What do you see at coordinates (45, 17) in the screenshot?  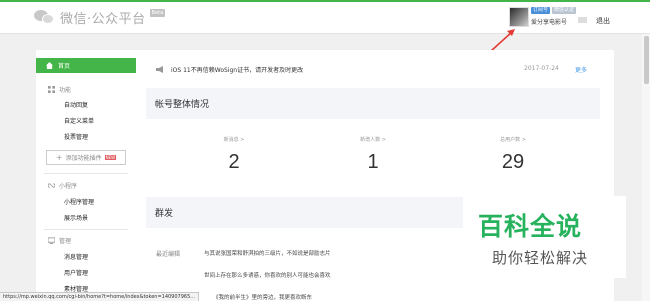 I see `wechat-logo-icon` at bounding box center [45, 17].